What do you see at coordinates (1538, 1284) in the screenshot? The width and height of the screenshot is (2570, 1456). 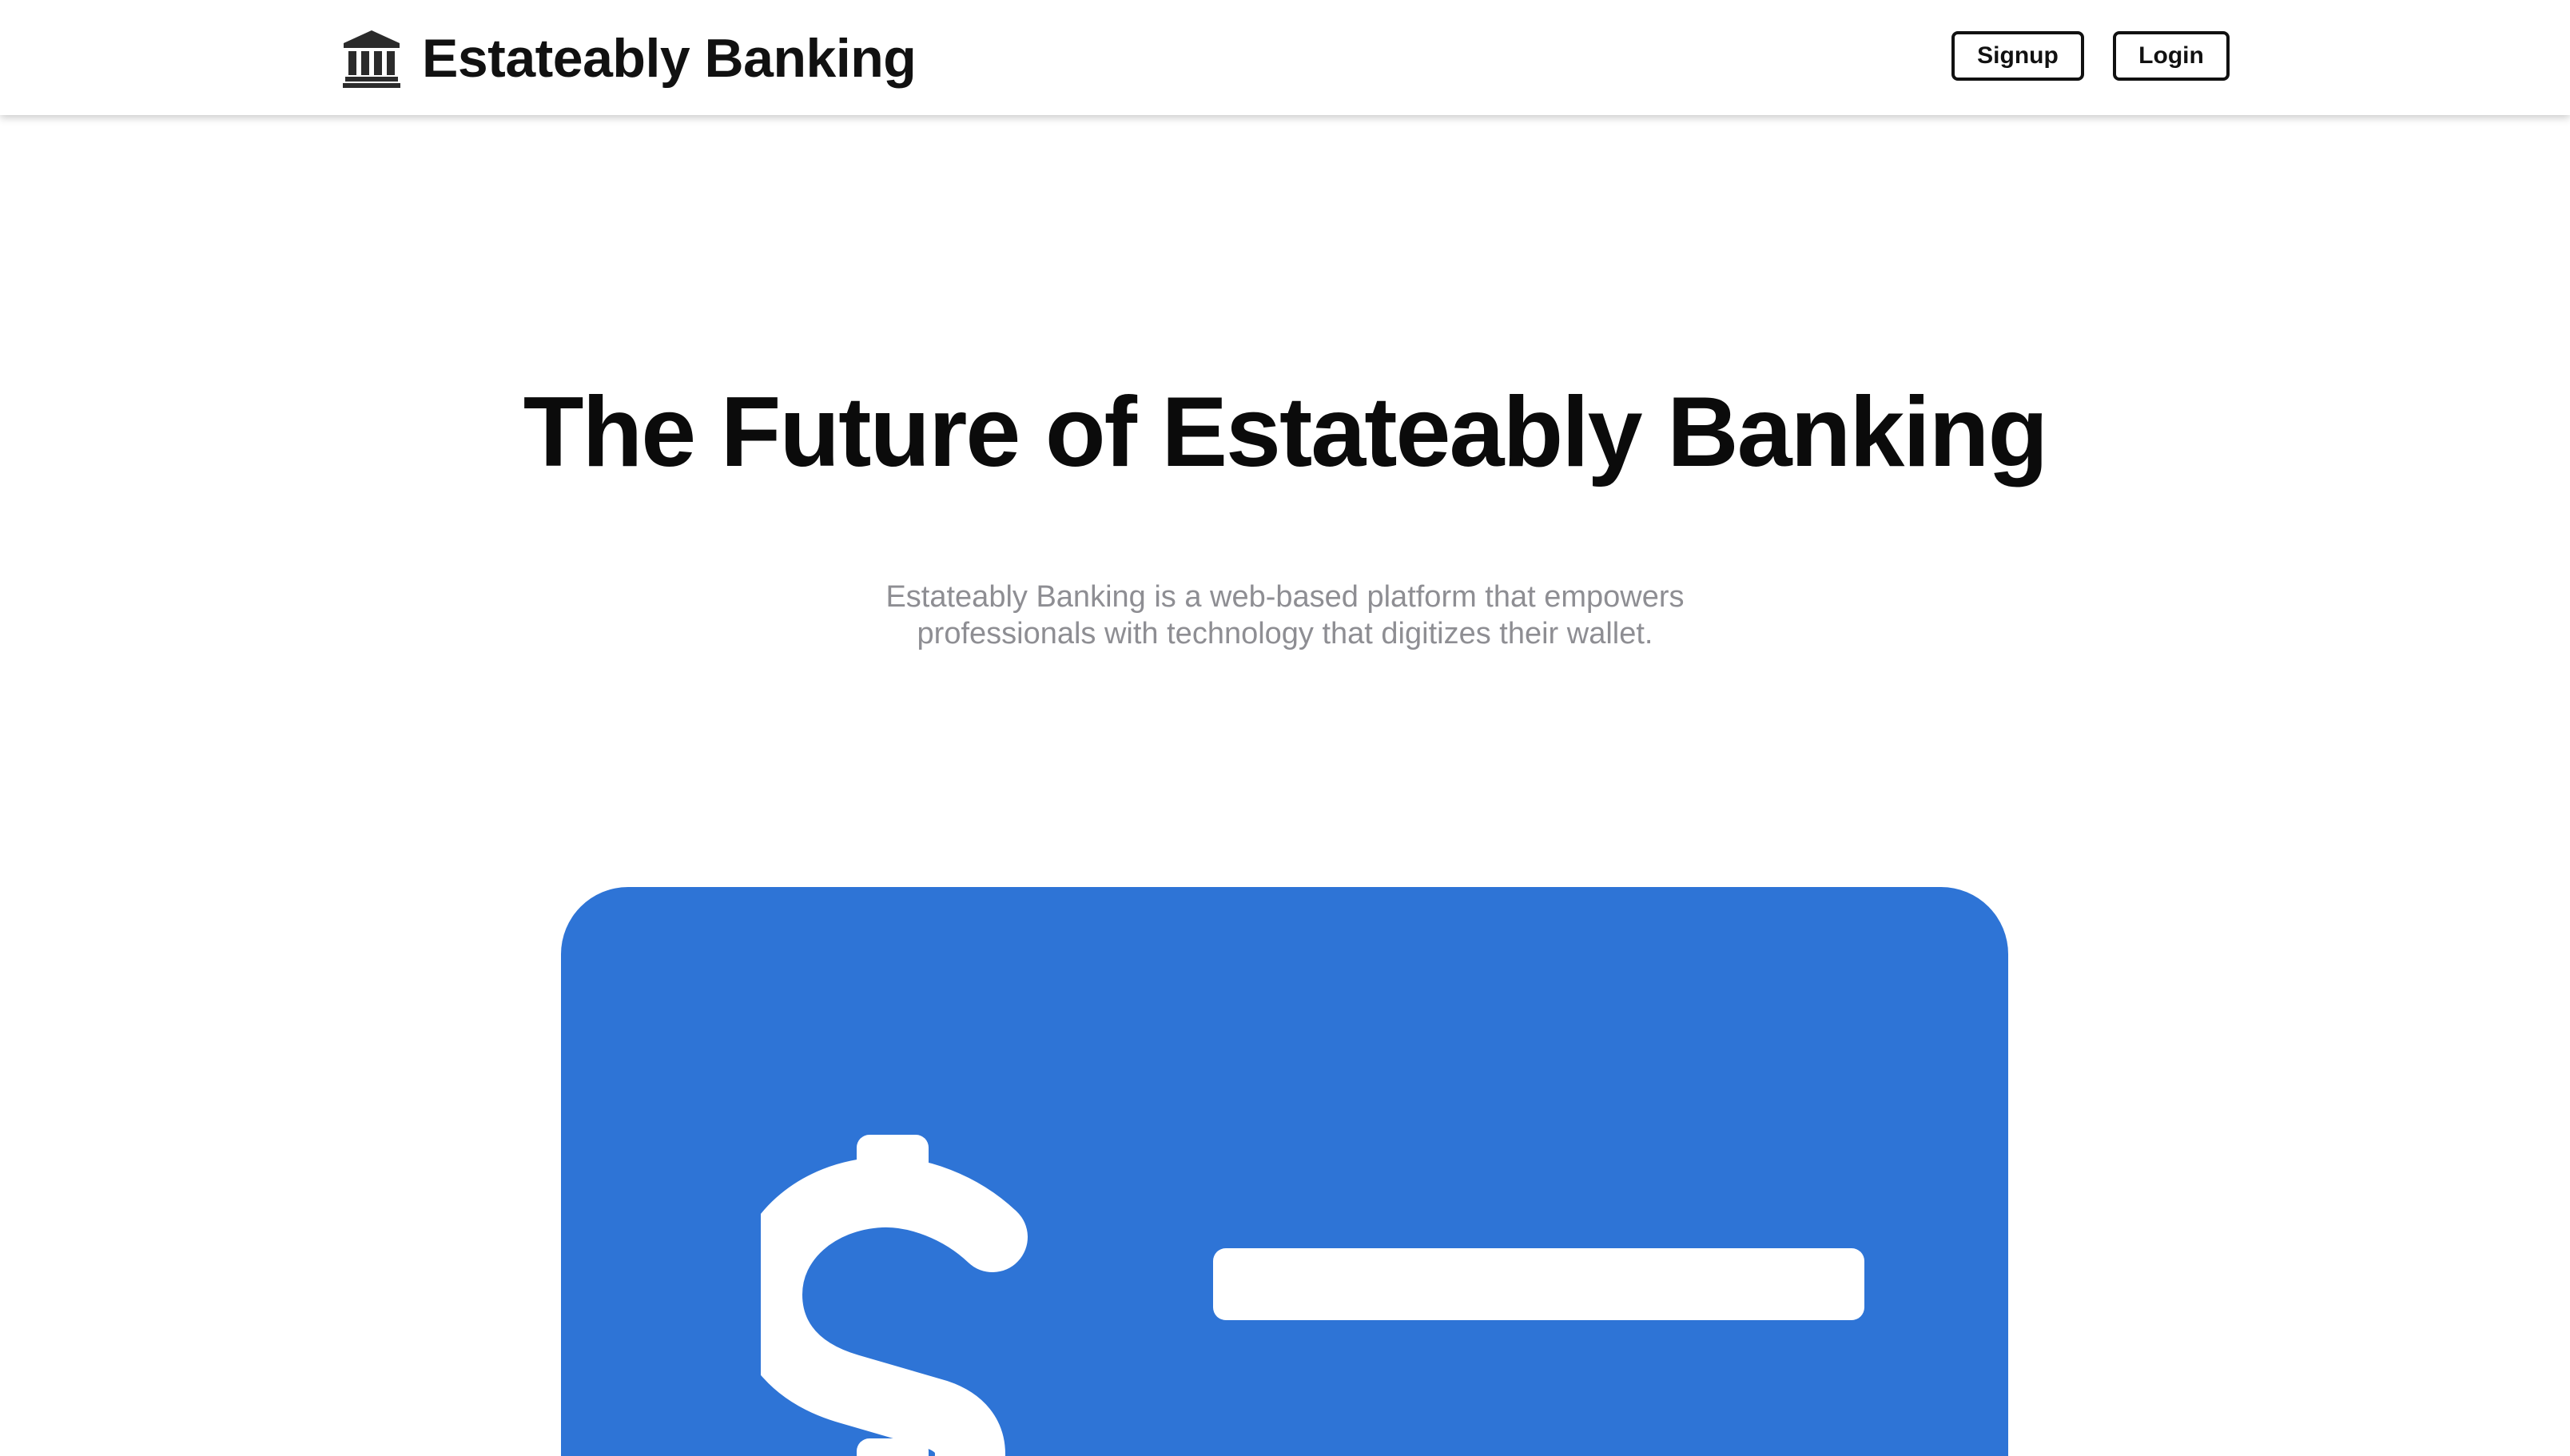 I see `placeholder-bar` at bounding box center [1538, 1284].